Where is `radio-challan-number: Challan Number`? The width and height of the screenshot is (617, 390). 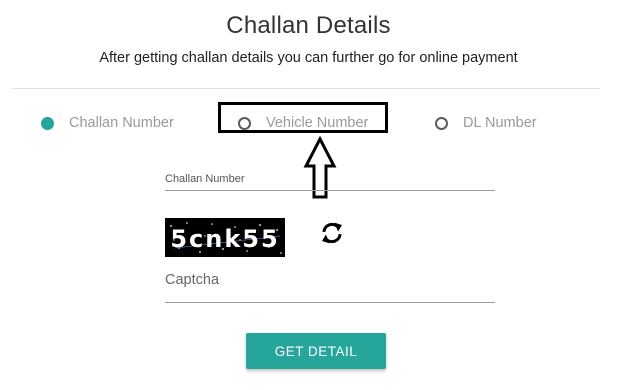
radio-challan-number: Challan Number is located at coordinates (107, 123).